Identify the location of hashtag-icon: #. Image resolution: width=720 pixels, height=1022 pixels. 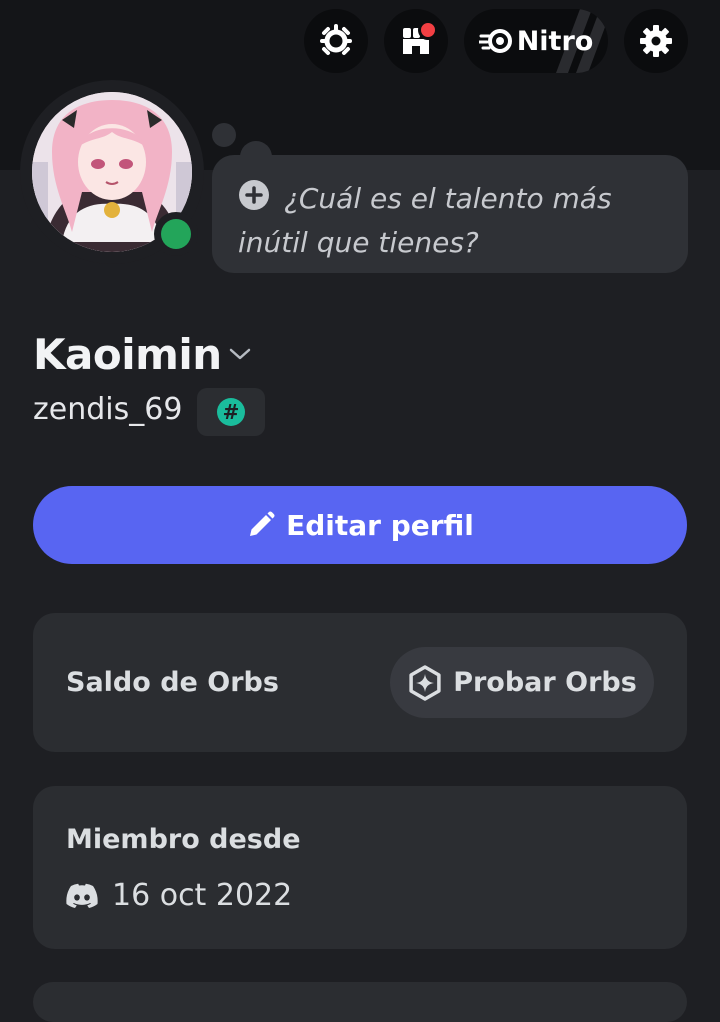
(231, 412).